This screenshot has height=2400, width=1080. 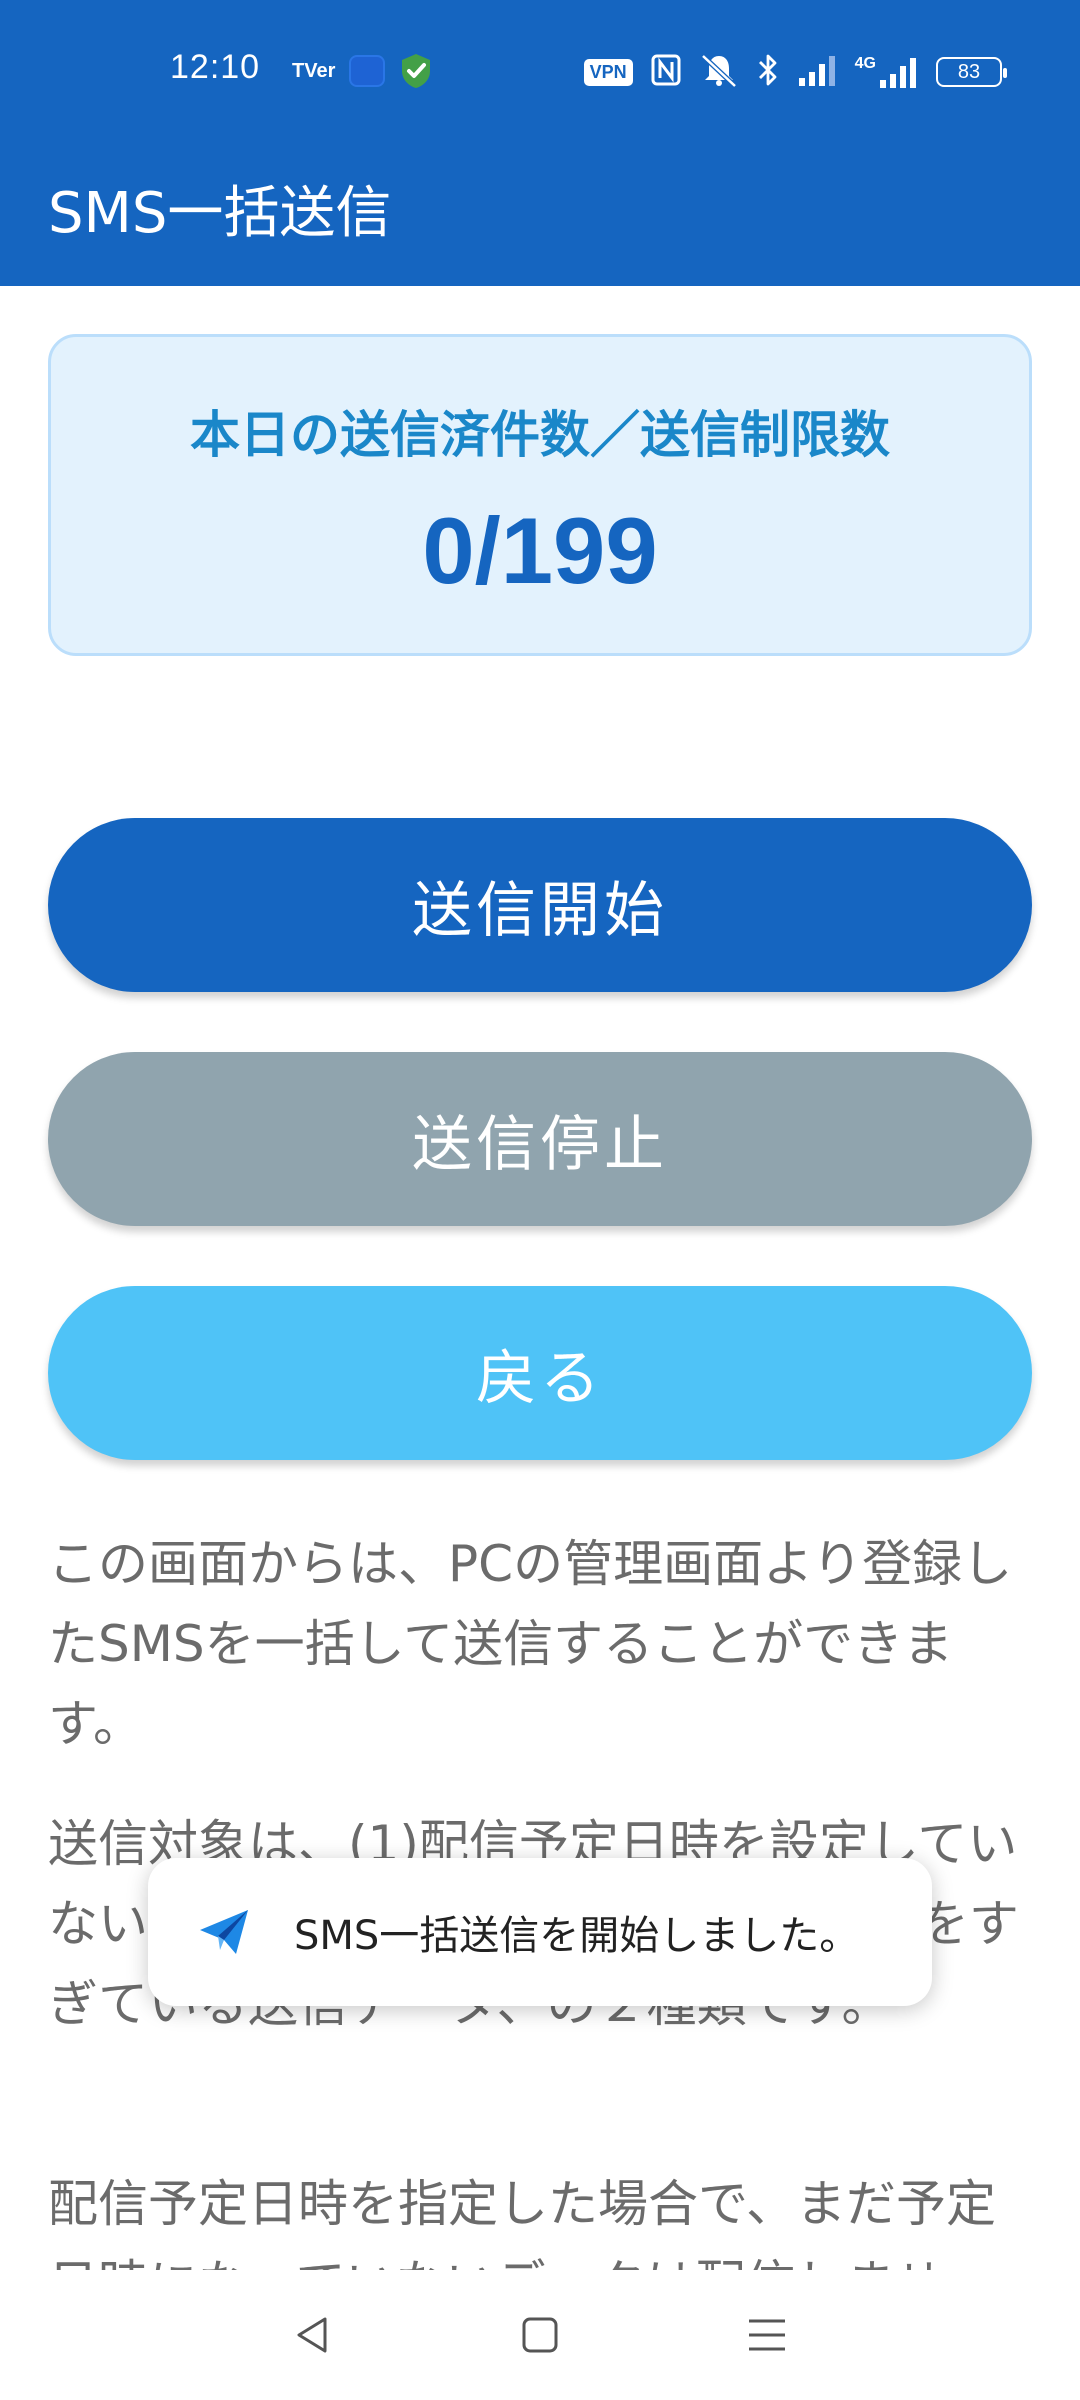 What do you see at coordinates (540, 1373) in the screenshot?
I see `back-button: 戻る` at bounding box center [540, 1373].